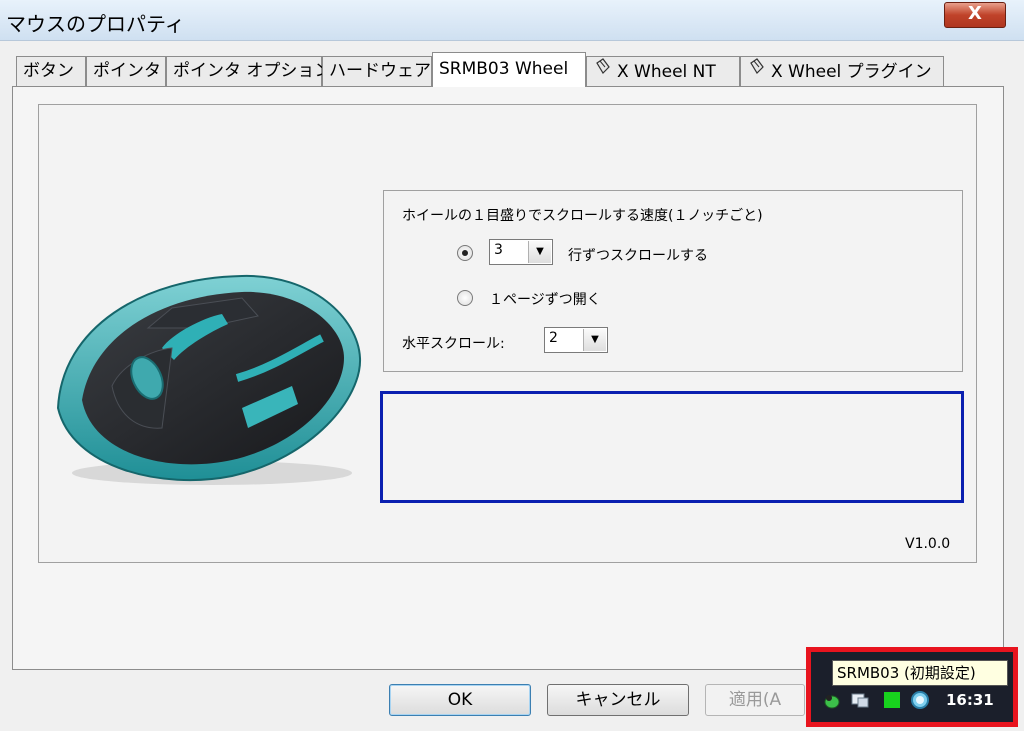  I want to click on title-bar: マウスのプロパティ X, so click(512, 20).